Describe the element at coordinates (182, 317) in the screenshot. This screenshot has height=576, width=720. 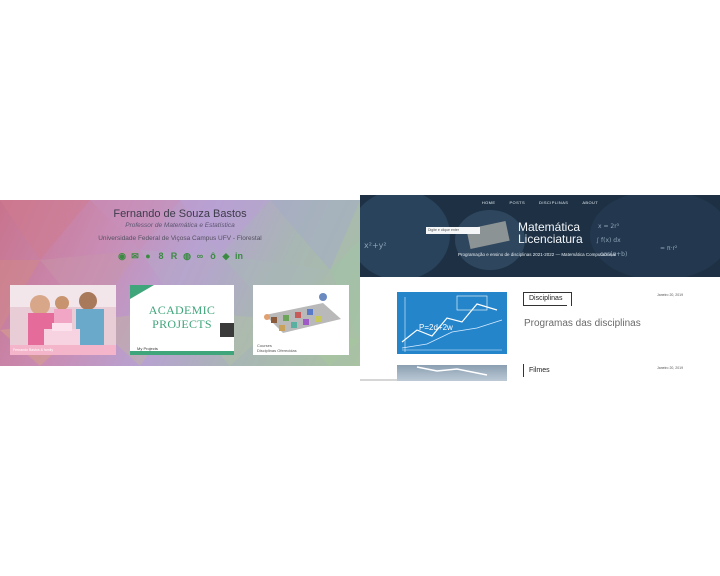
I see `projects-title: ACADEMIC PROJECTS` at that location.